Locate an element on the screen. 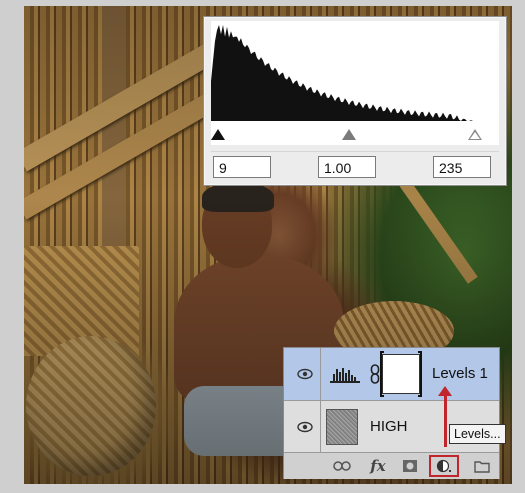  chain-link-icon is located at coordinates (375, 374).